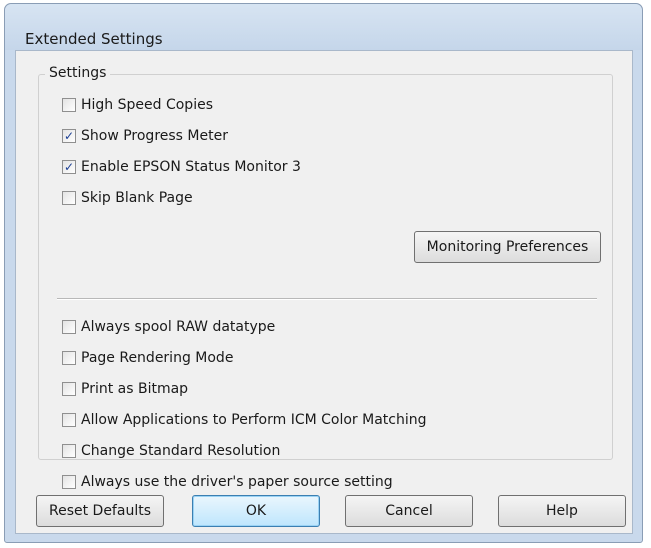 Image resolution: width=651 pixels, height=548 pixels. I want to click on monitoring-preferences-button: Monitoring Preferences, so click(507, 247).